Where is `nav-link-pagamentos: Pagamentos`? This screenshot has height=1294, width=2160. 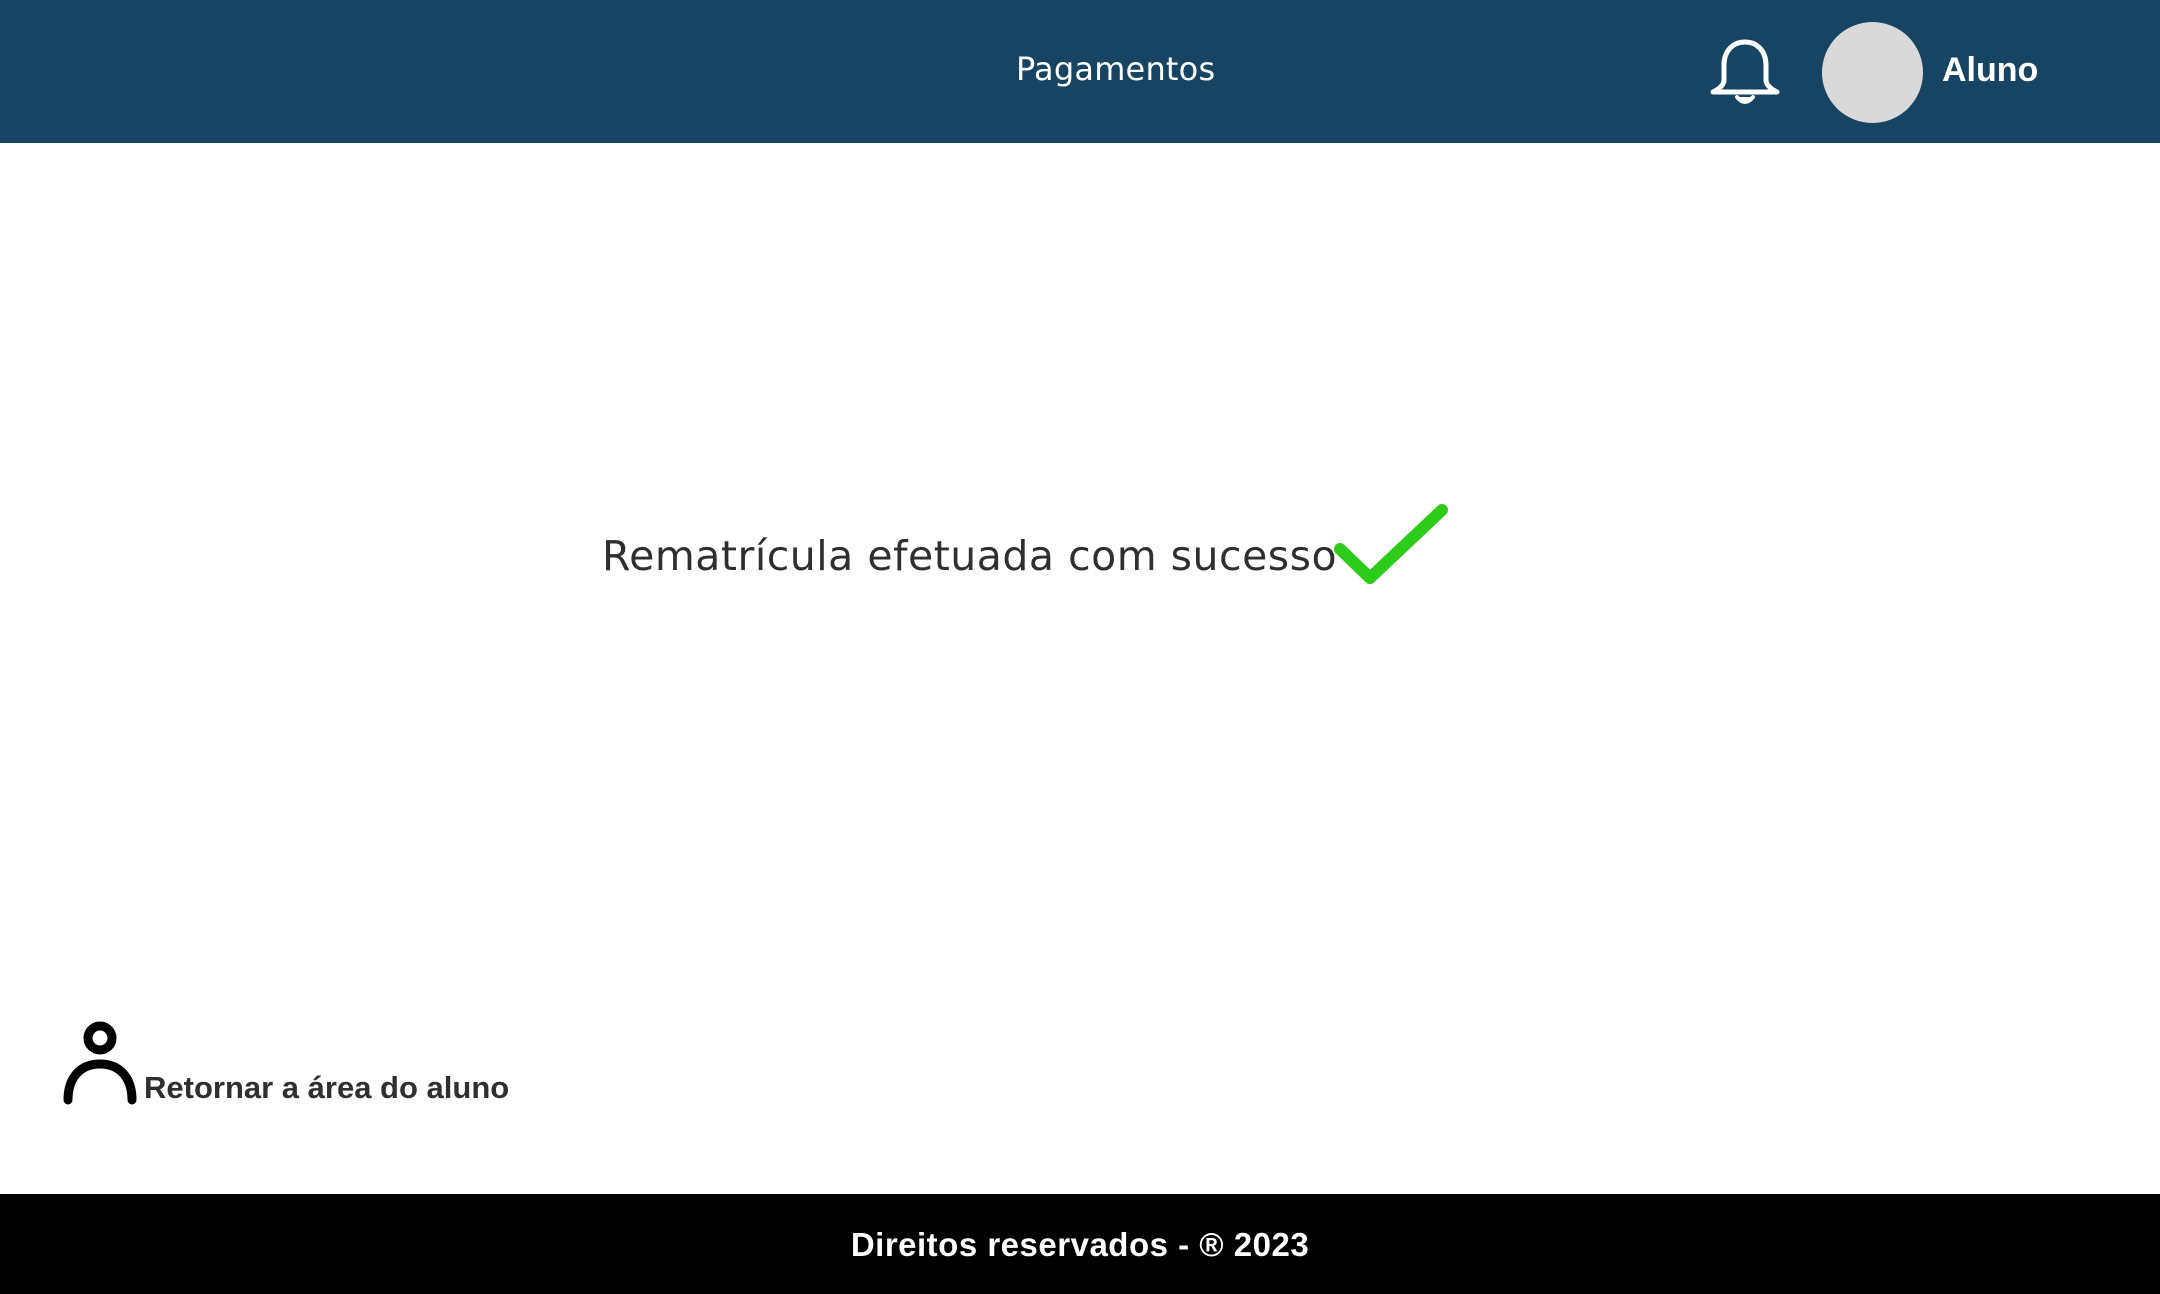
nav-link-pagamentos: Pagamentos is located at coordinates (1115, 69).